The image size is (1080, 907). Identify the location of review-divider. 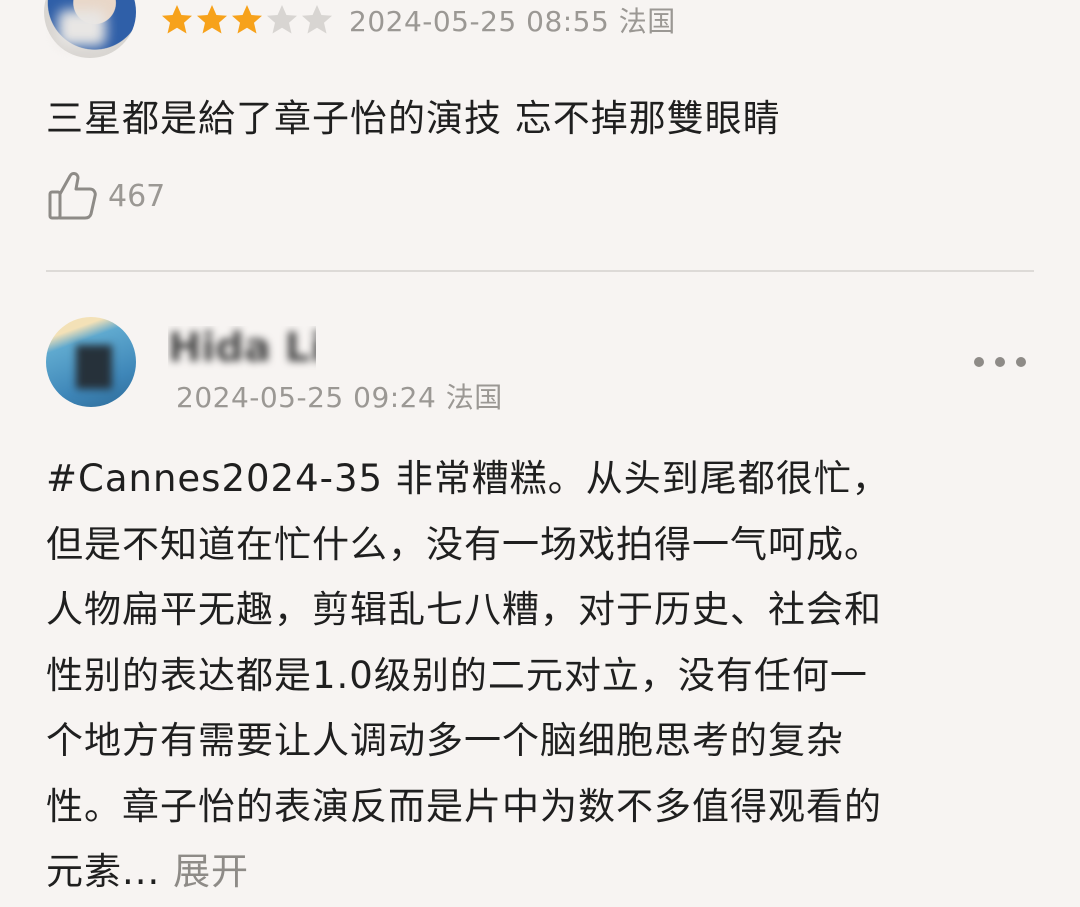
(540, 271).